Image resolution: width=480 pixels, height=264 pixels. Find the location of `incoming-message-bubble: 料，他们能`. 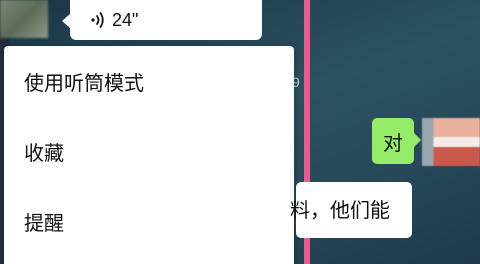

incoming-message-bubble: 料，他们能 is located at coordinates (351, 210).